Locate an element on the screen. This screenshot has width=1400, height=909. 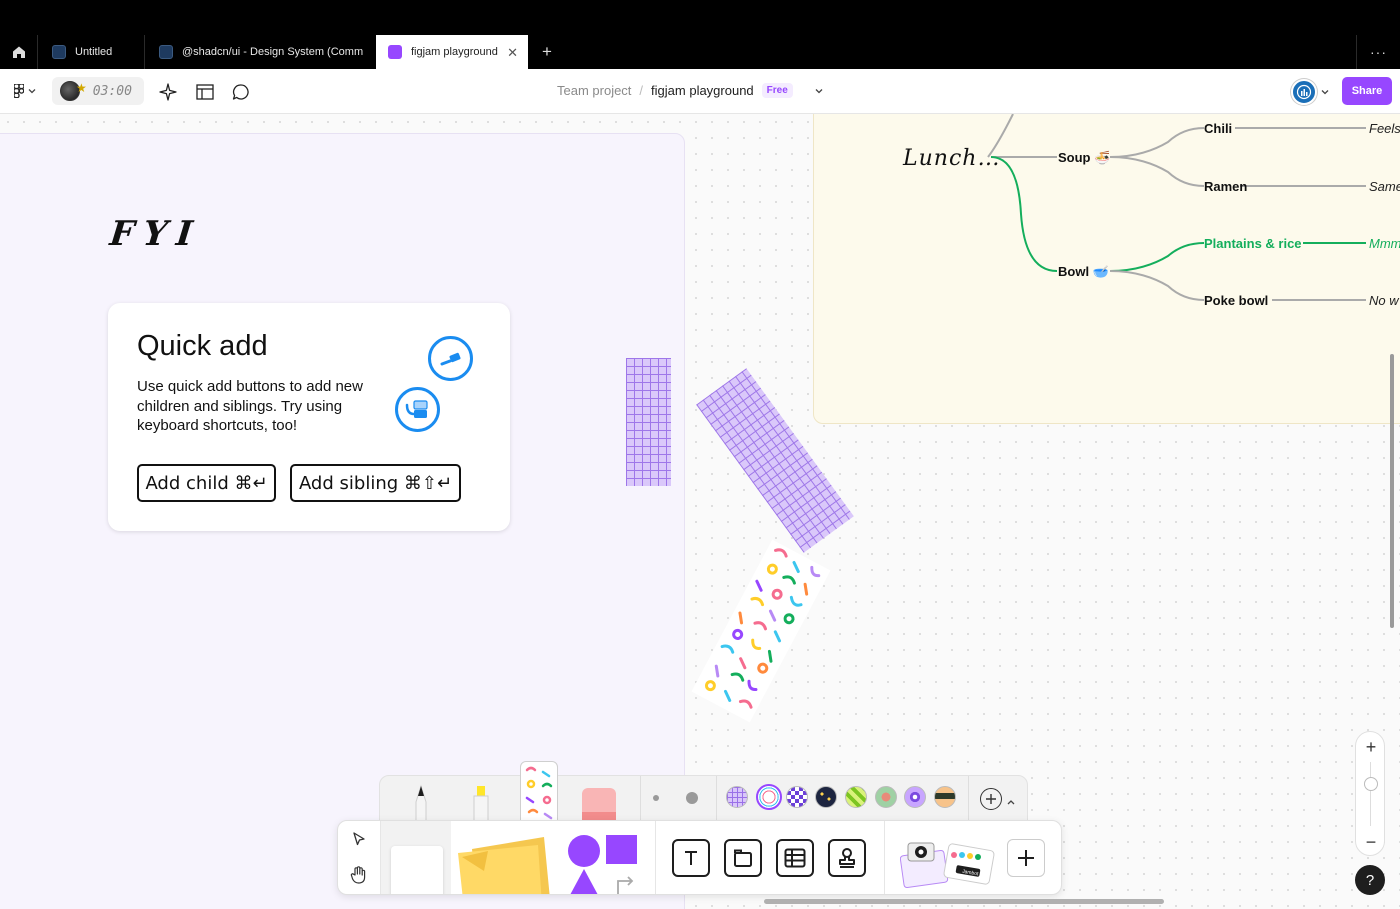
sticky-note-tool is located at coordinates (504, 865).